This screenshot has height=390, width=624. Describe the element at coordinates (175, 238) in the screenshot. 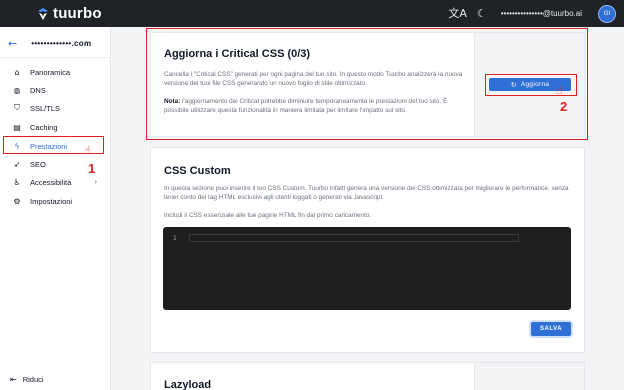

I see `line-number: 1` at that location.